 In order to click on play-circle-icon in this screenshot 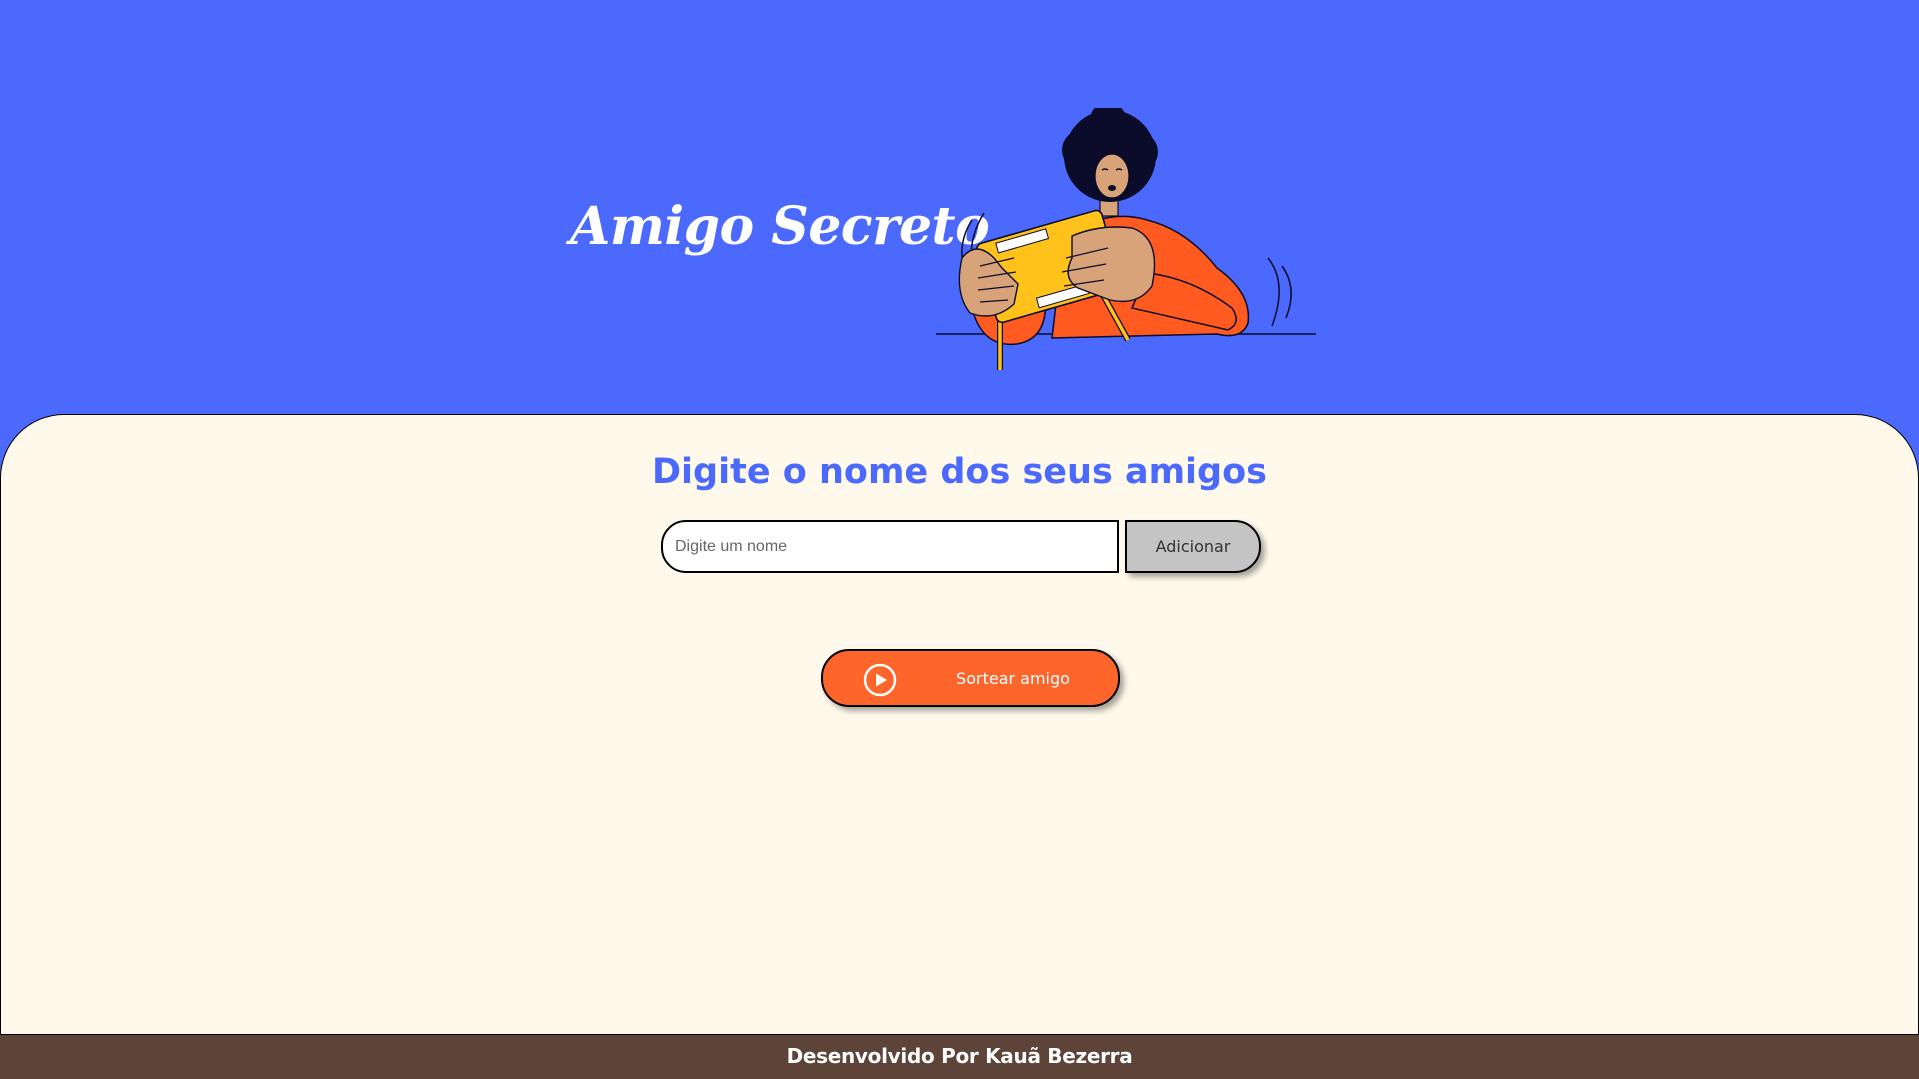, I will do `click(880, 680)`.